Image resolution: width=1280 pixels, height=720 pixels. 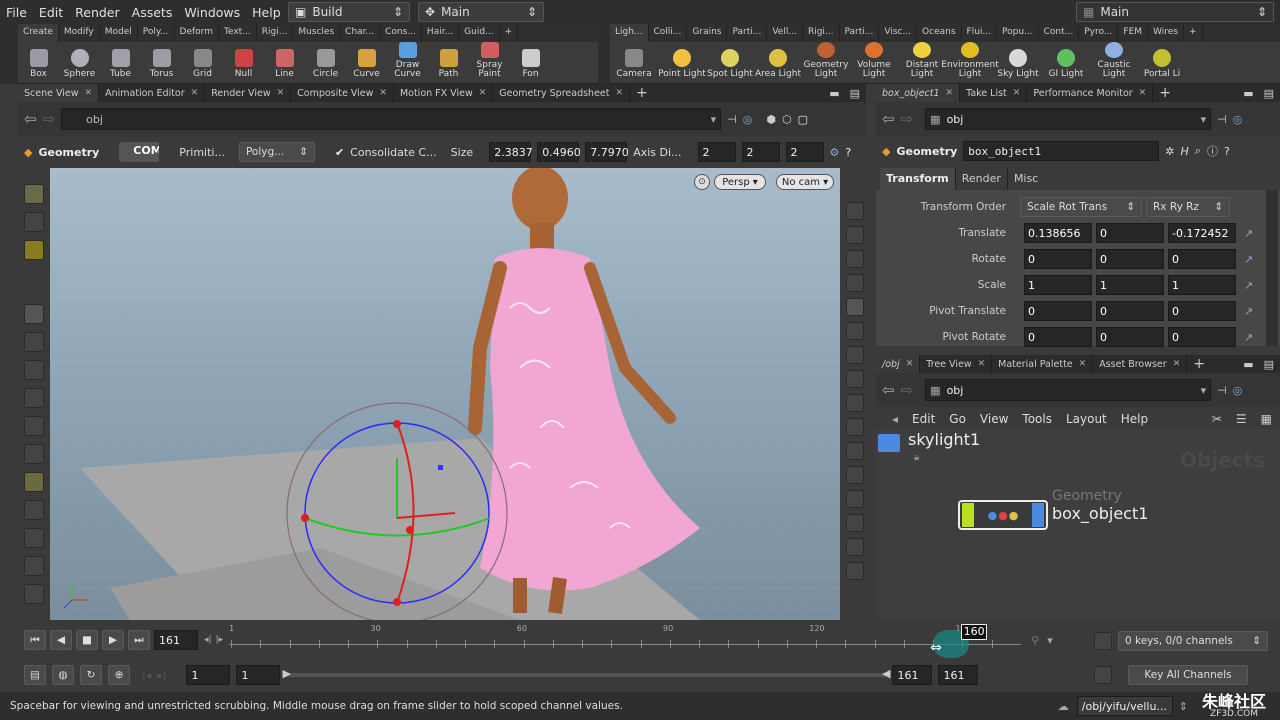 I want to click on keys-channels-select: 0 keys, 0/0 channels ⇕, so click(x=1193, y=641).